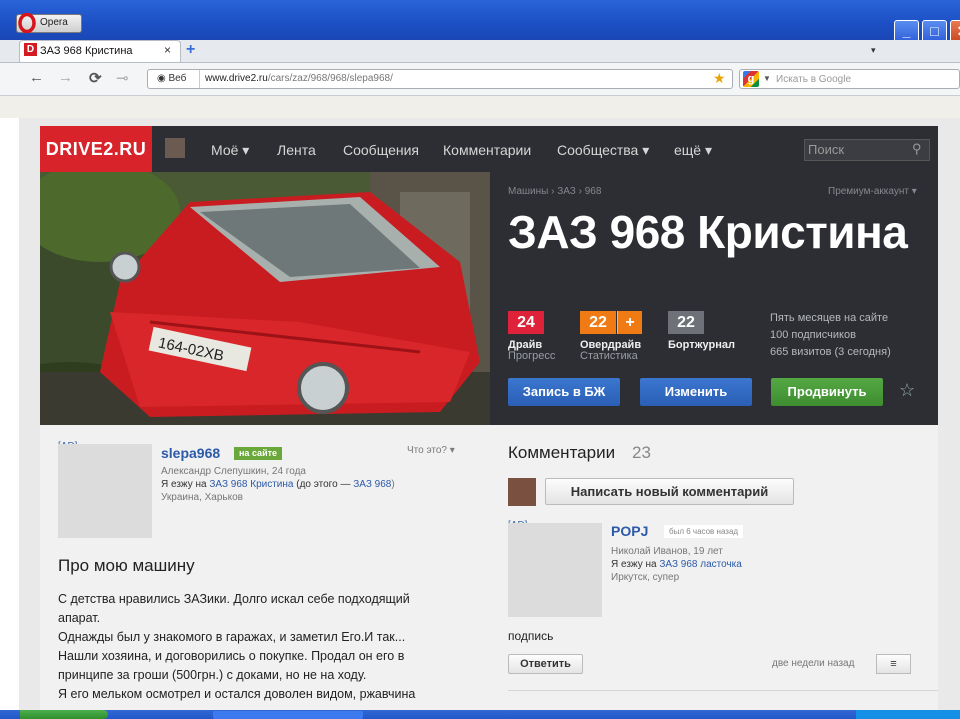  What do you see at coordinates (767, 78) in the screenshot?
I see `search-engine-dropdown-icon: ▼` at bounding box center [767, 78].